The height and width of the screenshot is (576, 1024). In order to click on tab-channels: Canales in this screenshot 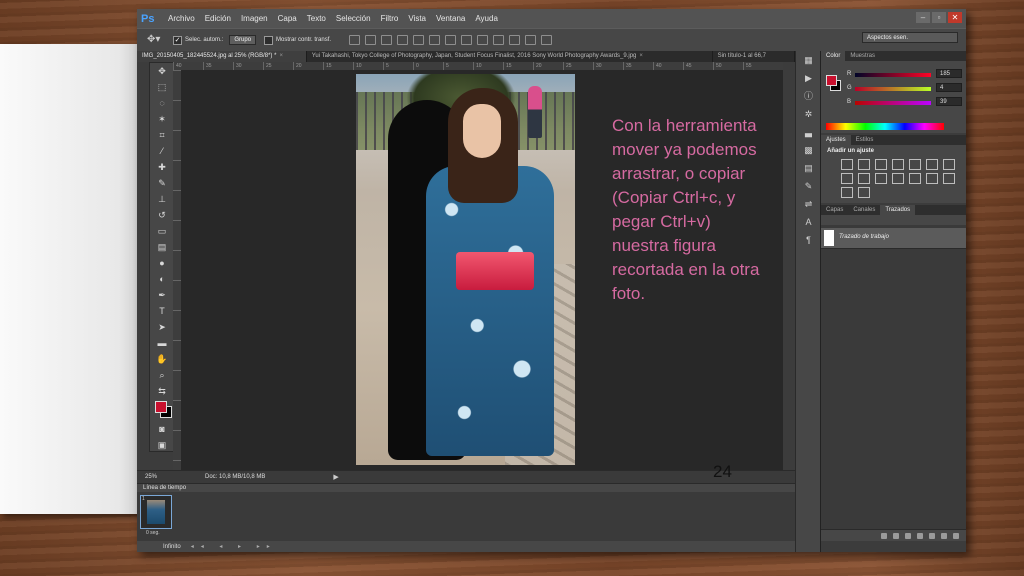, I will do `click(864, 210)`.